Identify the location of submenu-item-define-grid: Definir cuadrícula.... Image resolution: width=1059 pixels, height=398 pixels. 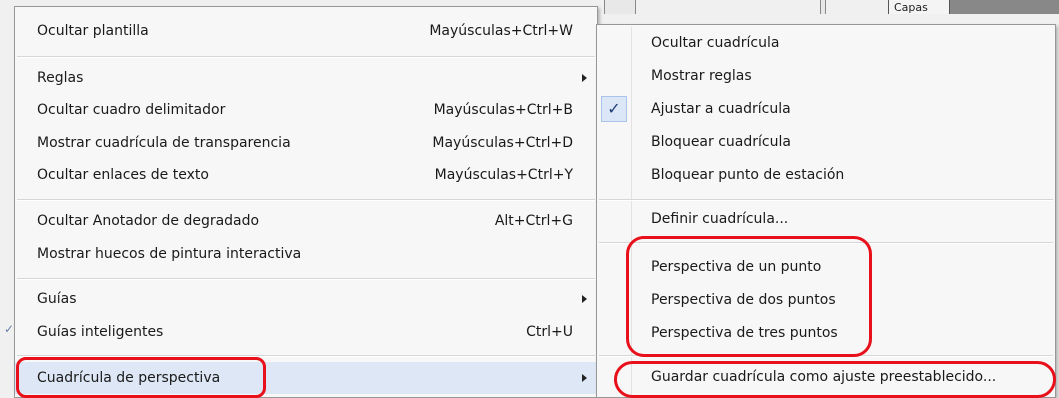
(826, 219).